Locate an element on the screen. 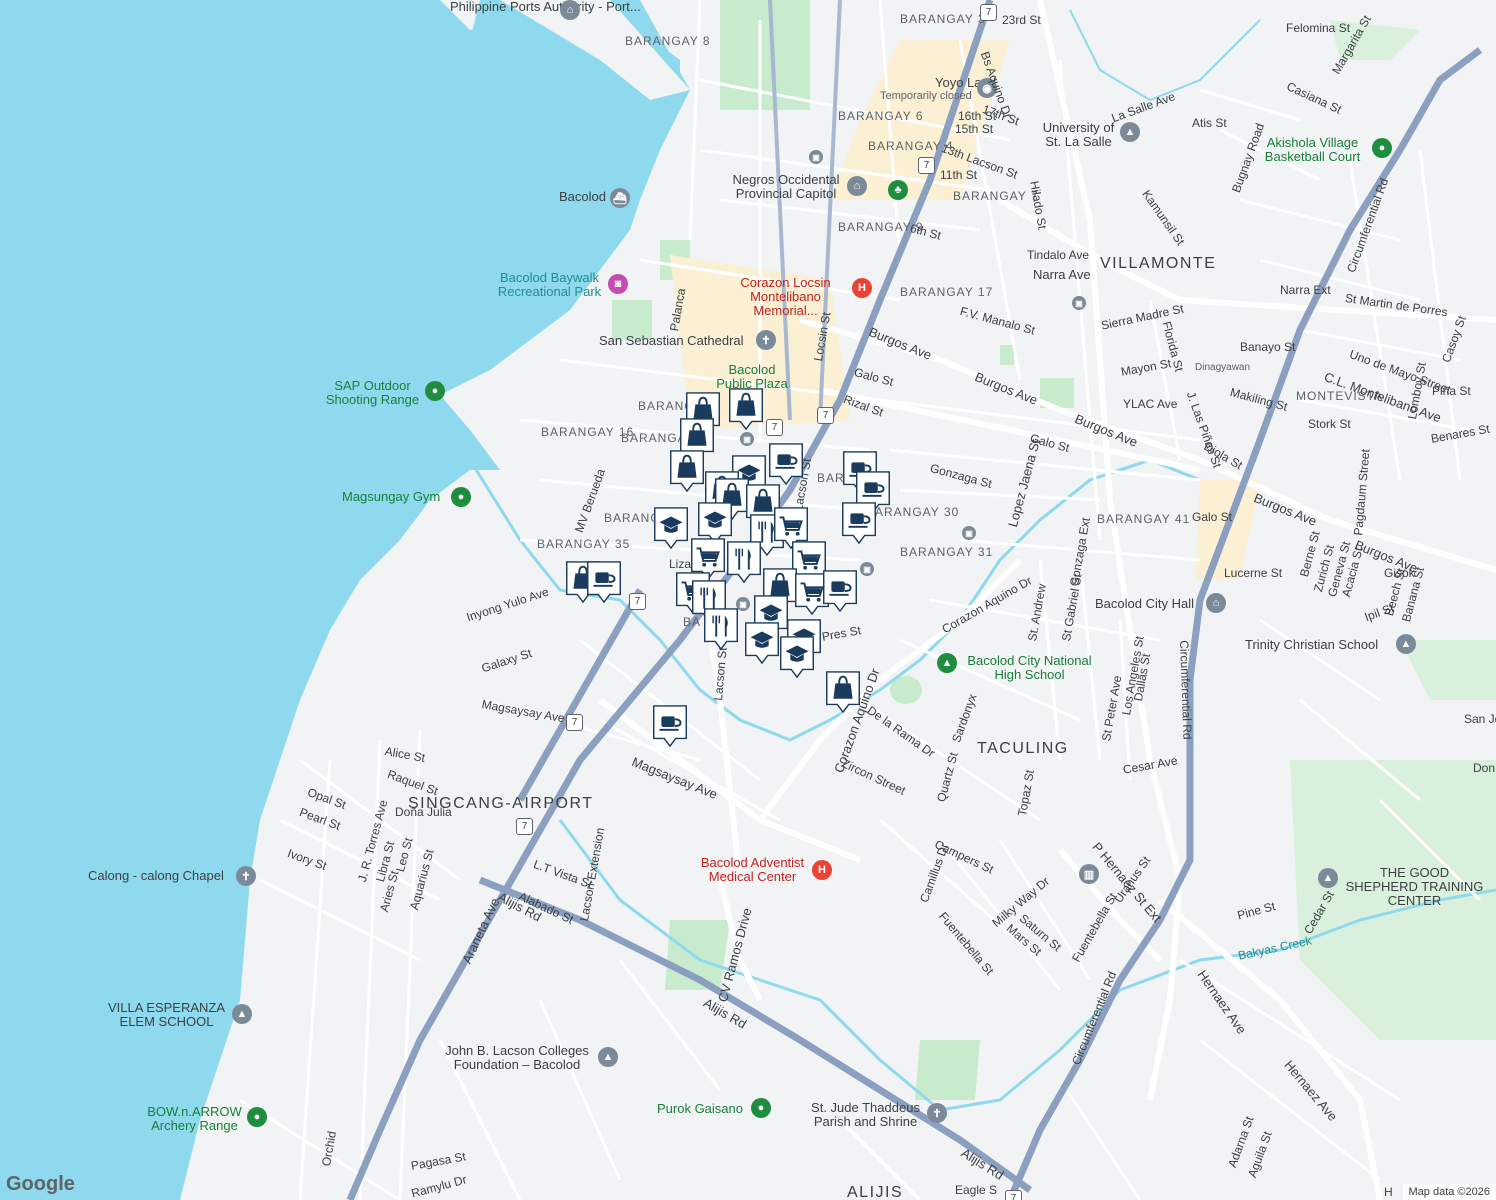 Image resolution: width=1496 pixels, height=1200 pixels. street-label: Narra Ext is located at coordinates (1305, 290).